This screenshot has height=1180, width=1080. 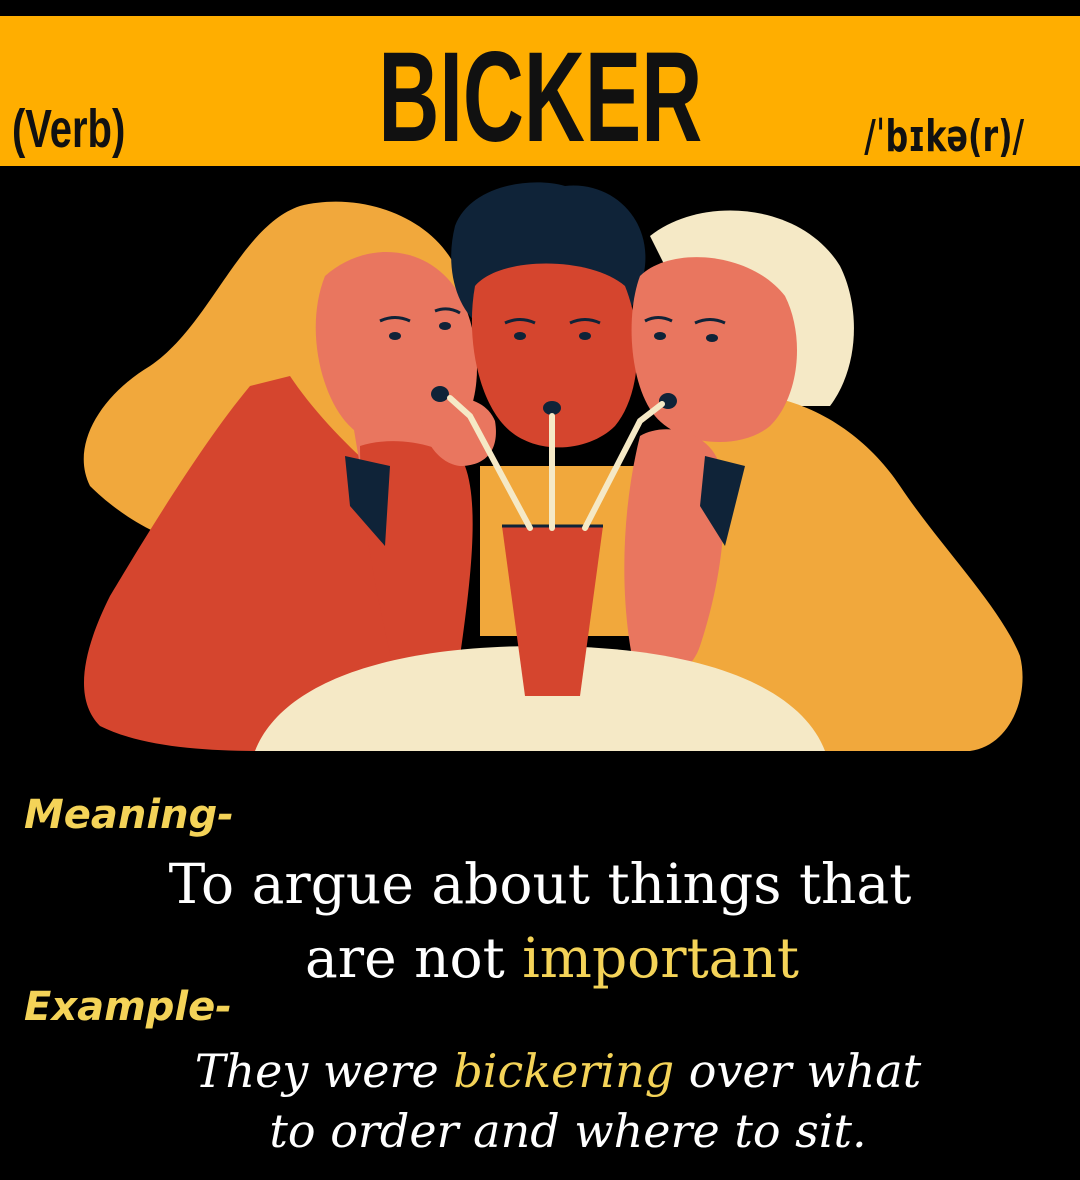 What do you see at coordinates (798, 1071) in the screenshot?
I see `example-line-1-after: over what` at bounding box center [798, 1071].